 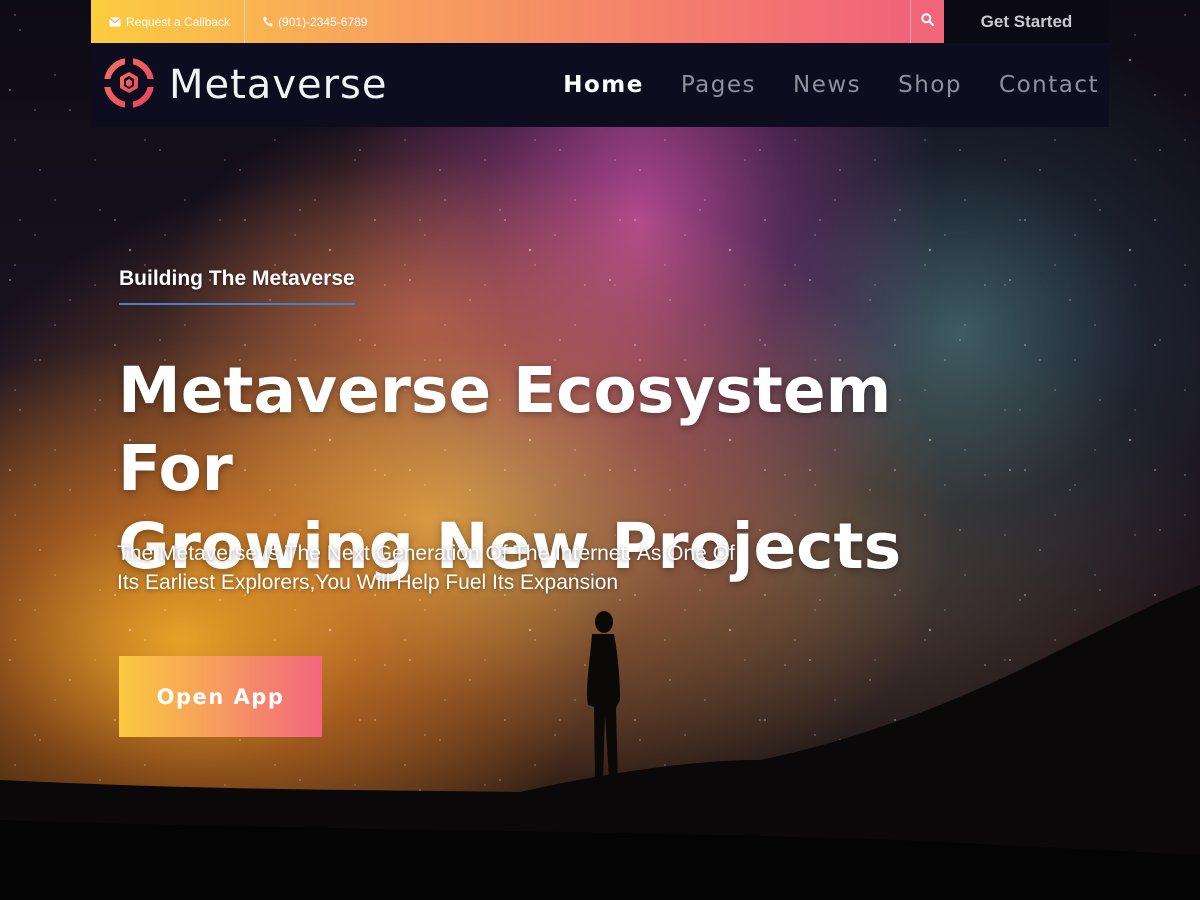 I want to click on search-icon, so click(x=928, y=21).